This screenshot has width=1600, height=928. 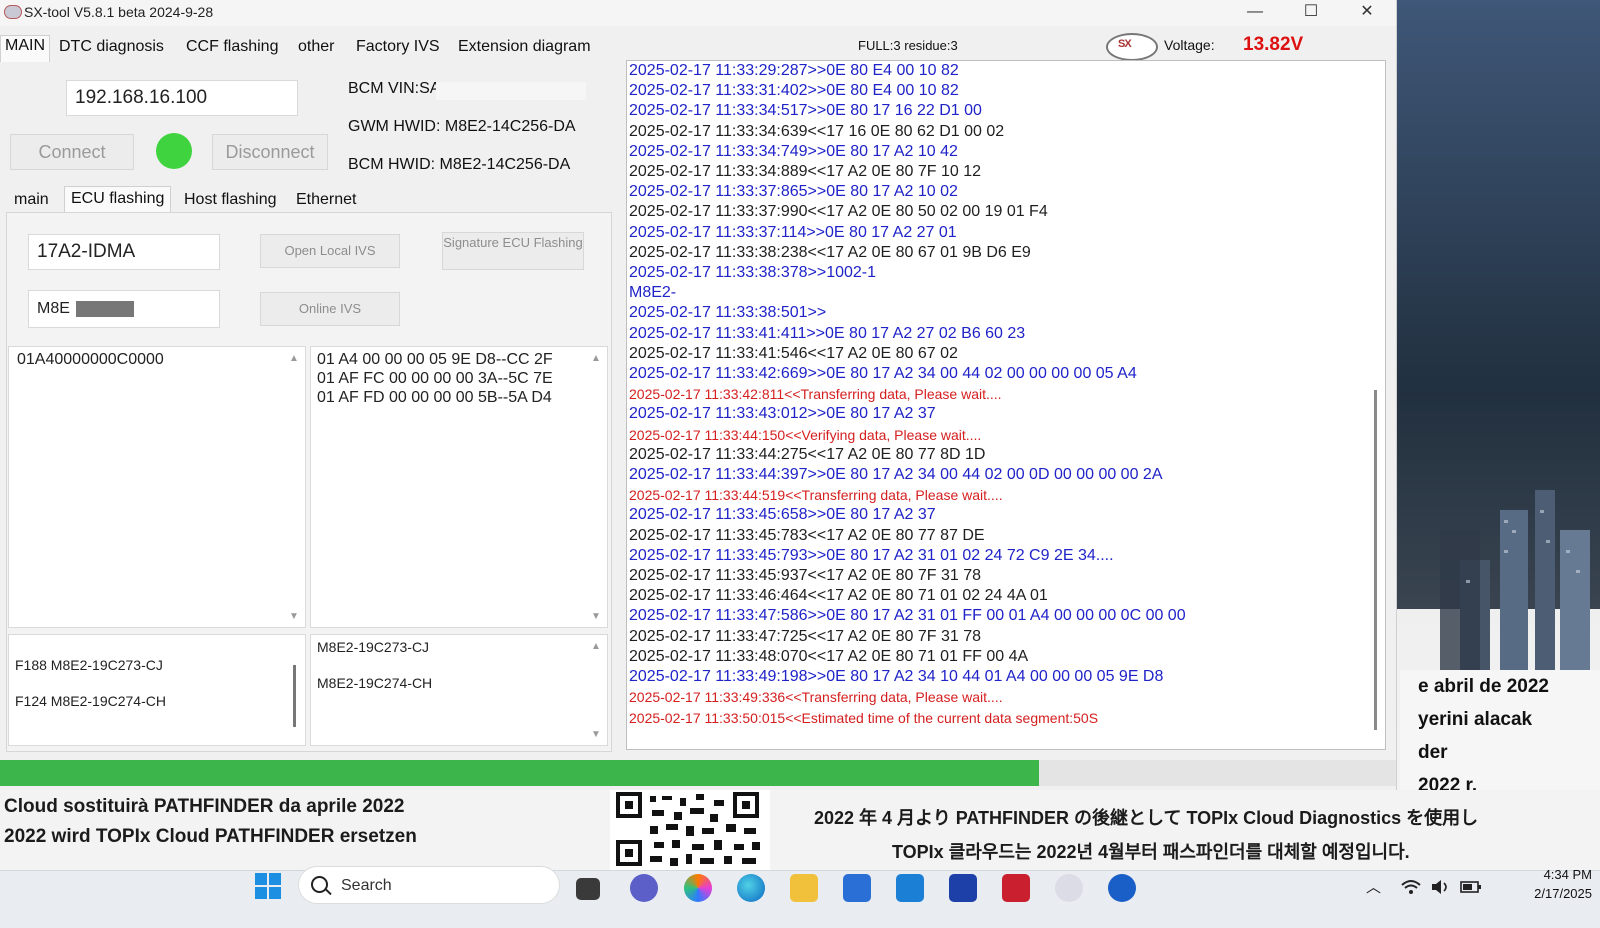 What do you see at coordinates (1016, 888) in the screenshot?
I see `mcafee-icon` at bounding box center [1016, 888].